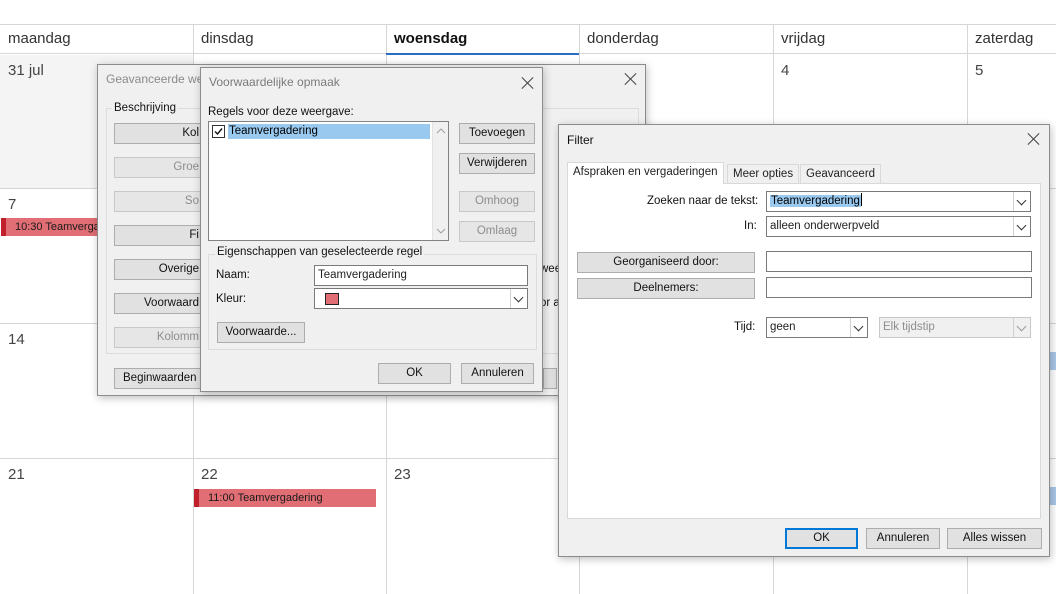 The height and width of the screenshot is (594, 1056). I want to click on move-down-button: Omlaag, so click(497, 231).